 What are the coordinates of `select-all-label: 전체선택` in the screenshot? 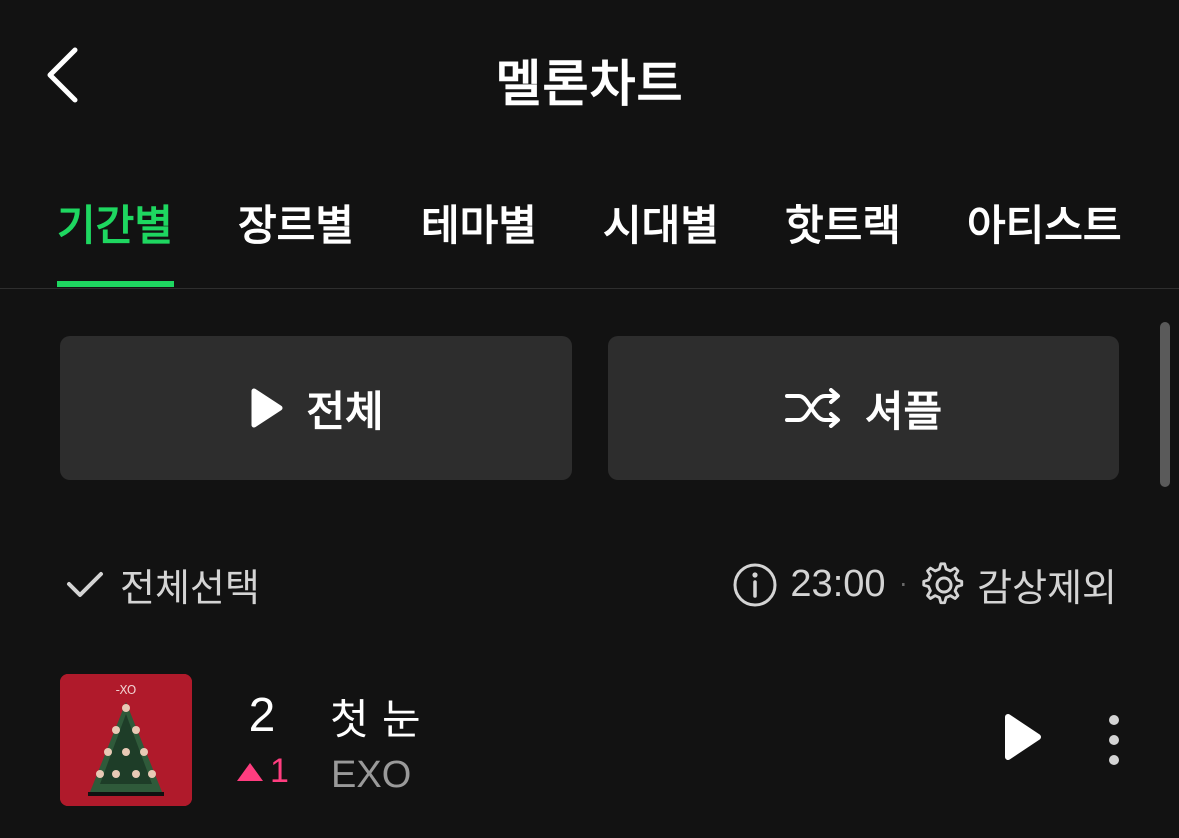 It's located at (190, 588).